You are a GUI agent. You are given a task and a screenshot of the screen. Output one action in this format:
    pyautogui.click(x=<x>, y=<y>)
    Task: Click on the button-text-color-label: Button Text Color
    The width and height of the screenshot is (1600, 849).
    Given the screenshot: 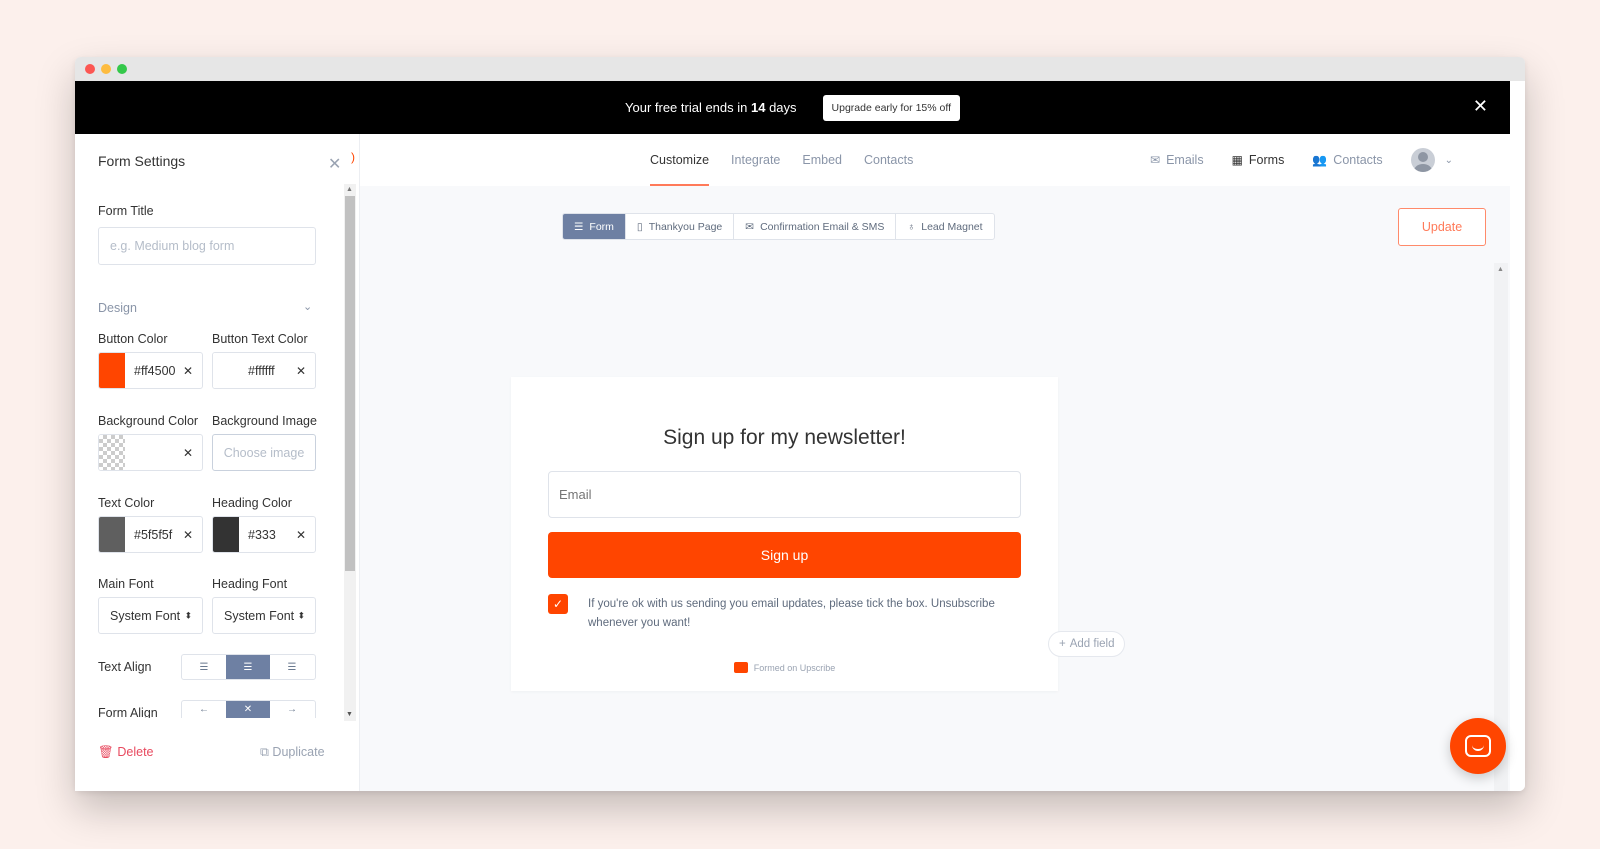 What is the action you would take?
    pyautogui.click(x=260, y=339)
    